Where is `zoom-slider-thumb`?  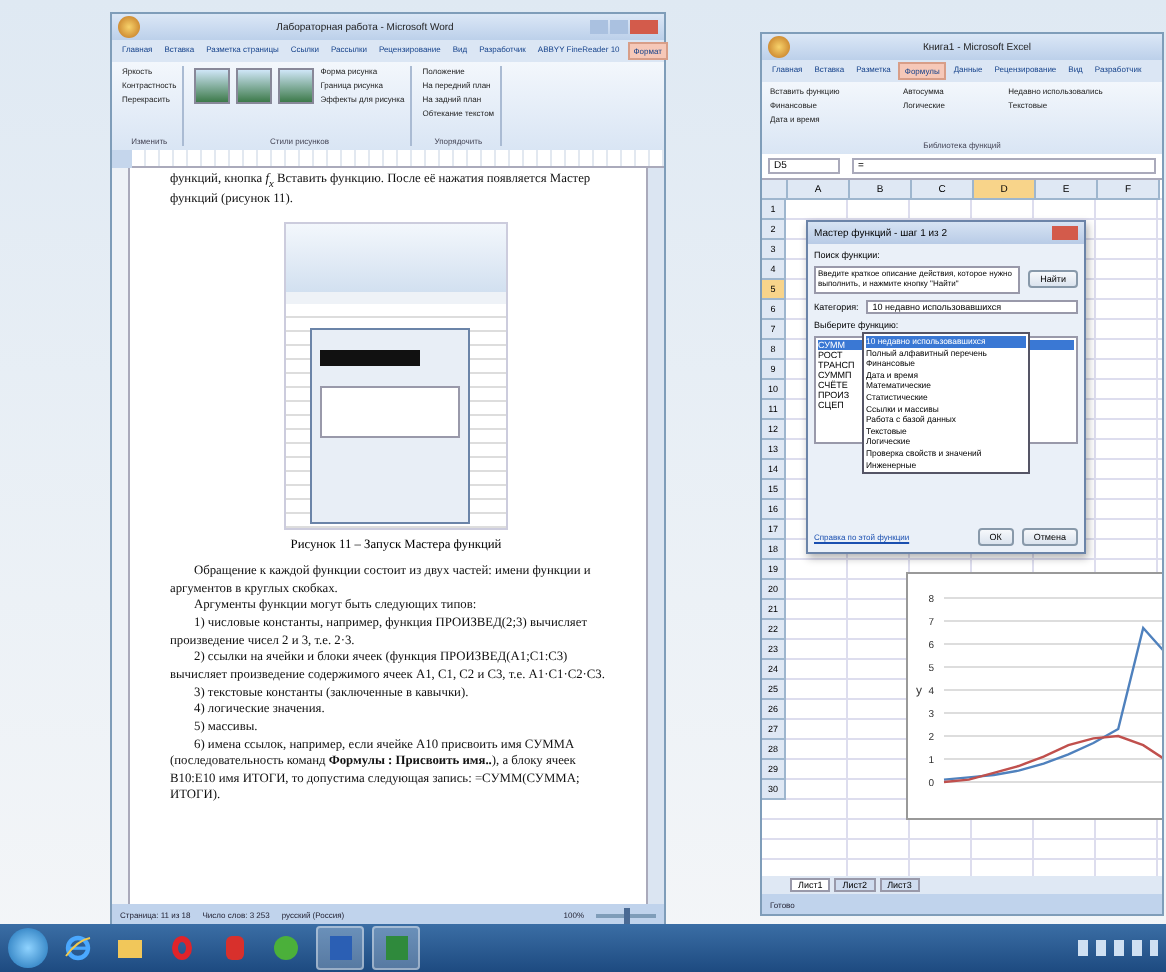
zoom-slider-thumb is located at coordinates (627, 915).